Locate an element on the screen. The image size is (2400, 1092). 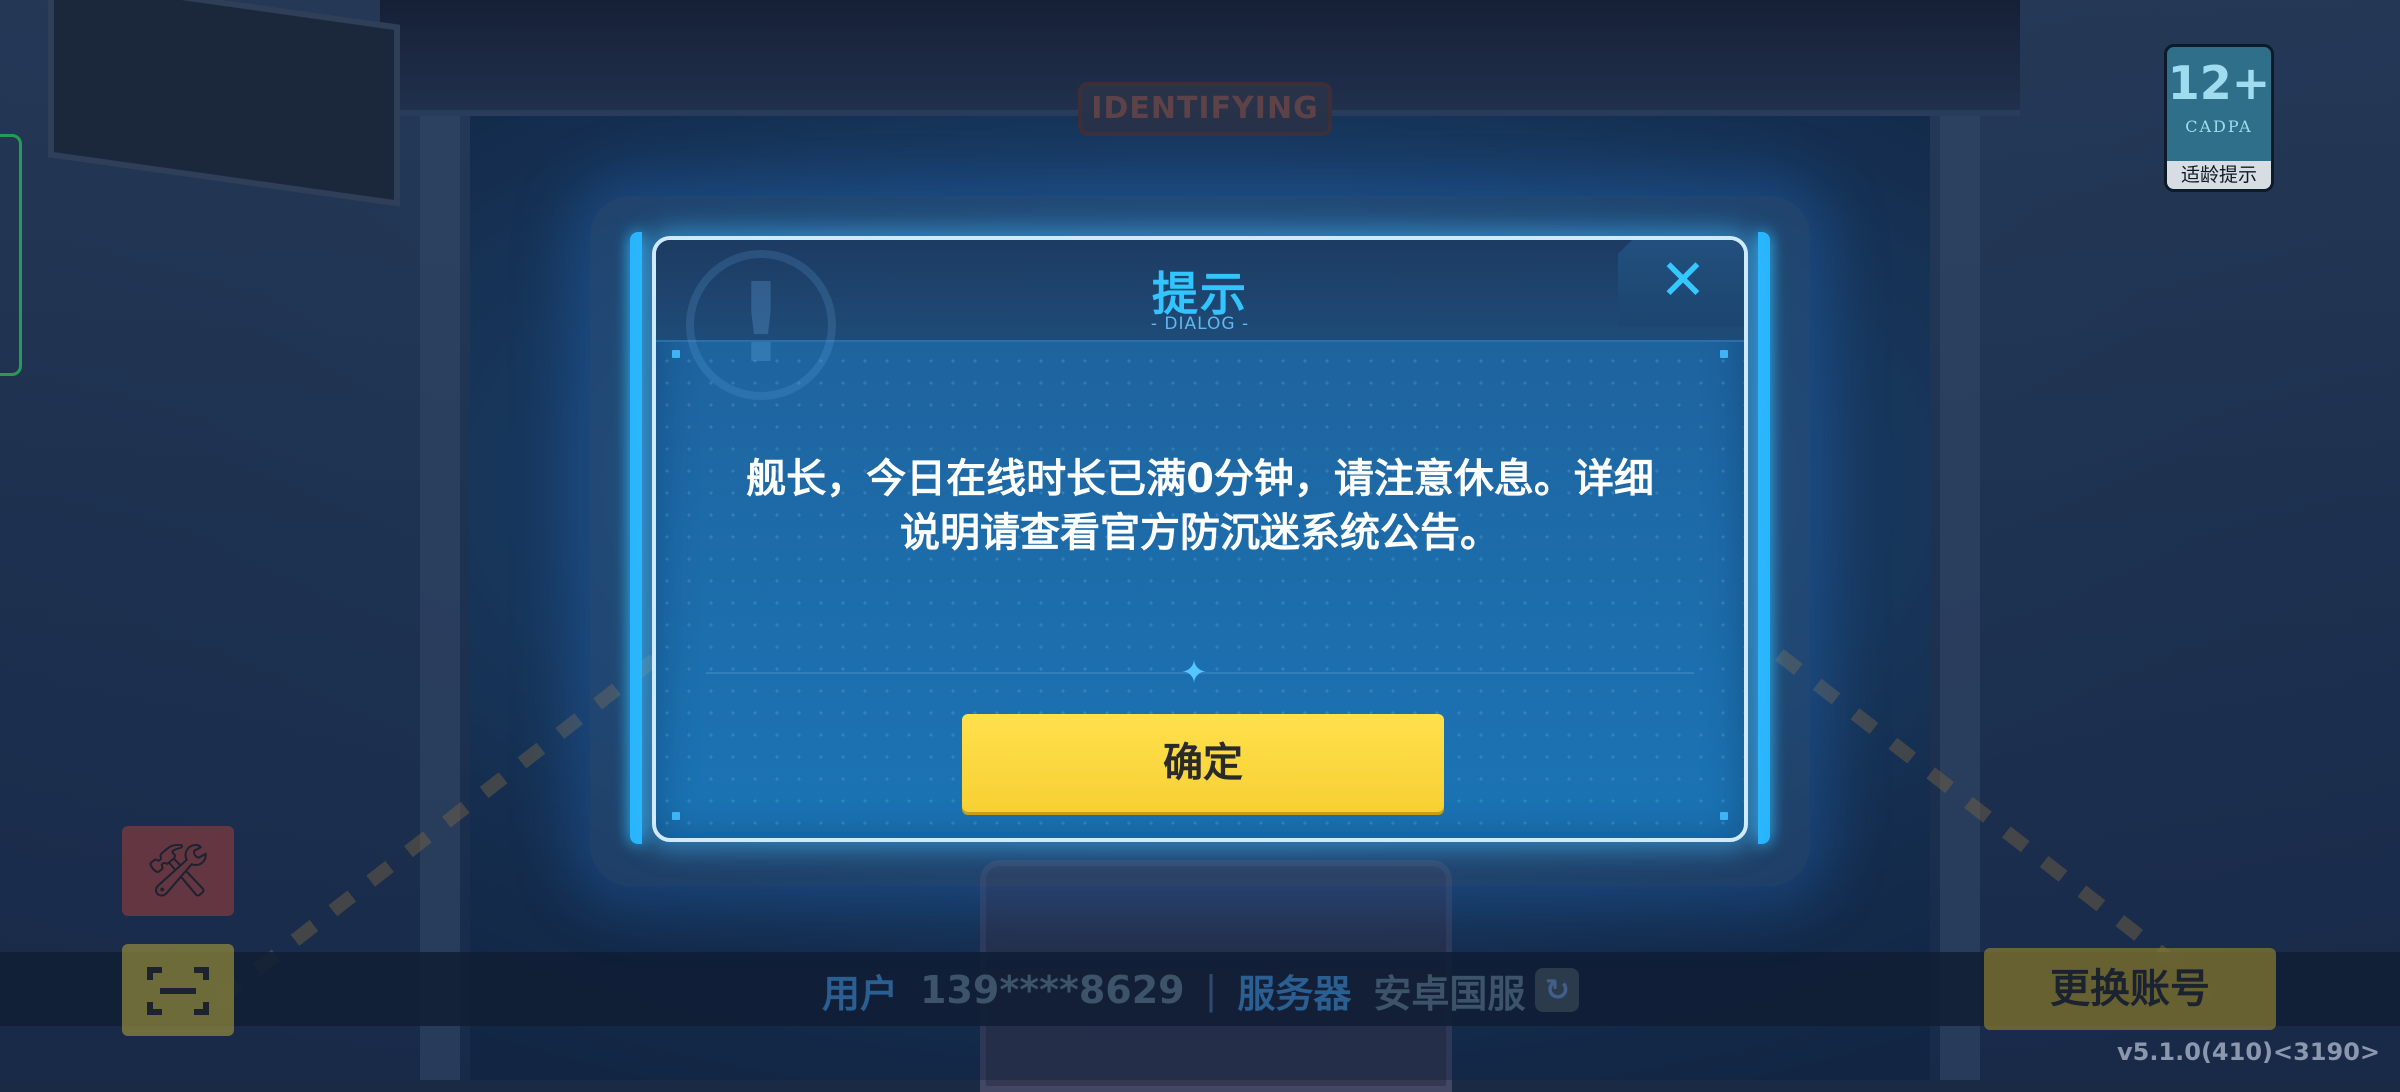
star-icon: ✦ is located at coordinates (1194, 672).